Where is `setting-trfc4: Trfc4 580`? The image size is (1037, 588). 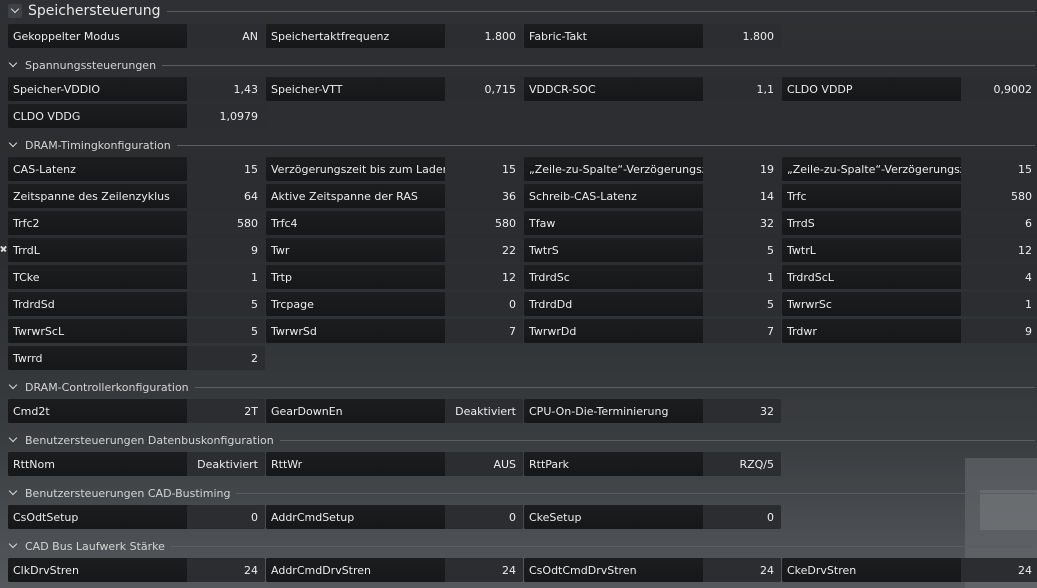
setting-trfc4: Trfc4 580 is located at coordinates (394, 223).